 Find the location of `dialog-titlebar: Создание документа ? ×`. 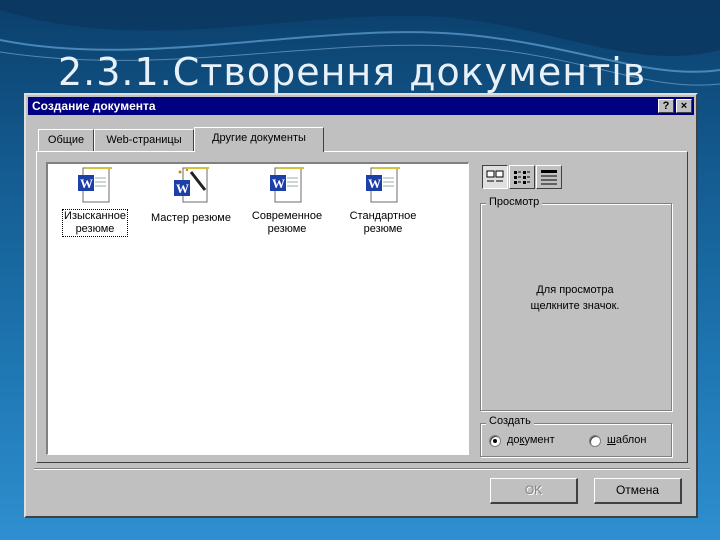

dialog-titlebar: Создание документа ? × is located at coordinates (361, 106).